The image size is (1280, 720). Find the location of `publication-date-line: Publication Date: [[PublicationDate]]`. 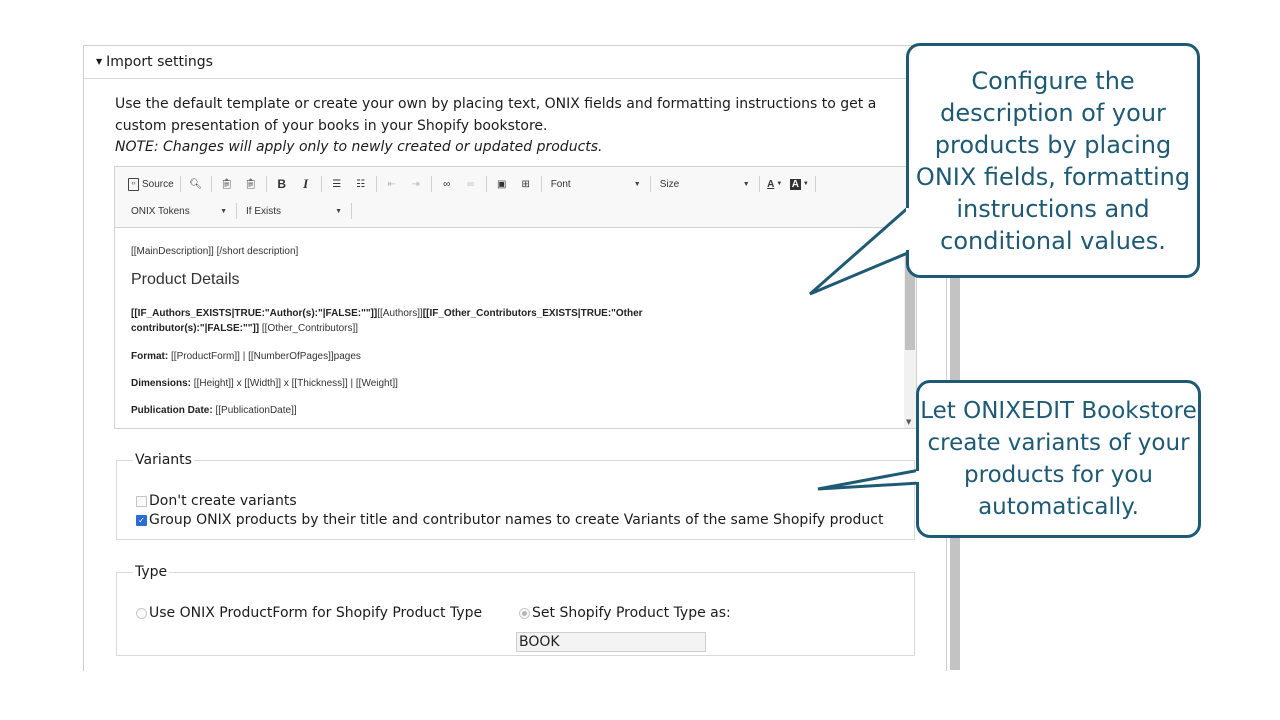

publication-date-line: Publication Date: [[PublicationDate]] is located at coordinates (411, 410).